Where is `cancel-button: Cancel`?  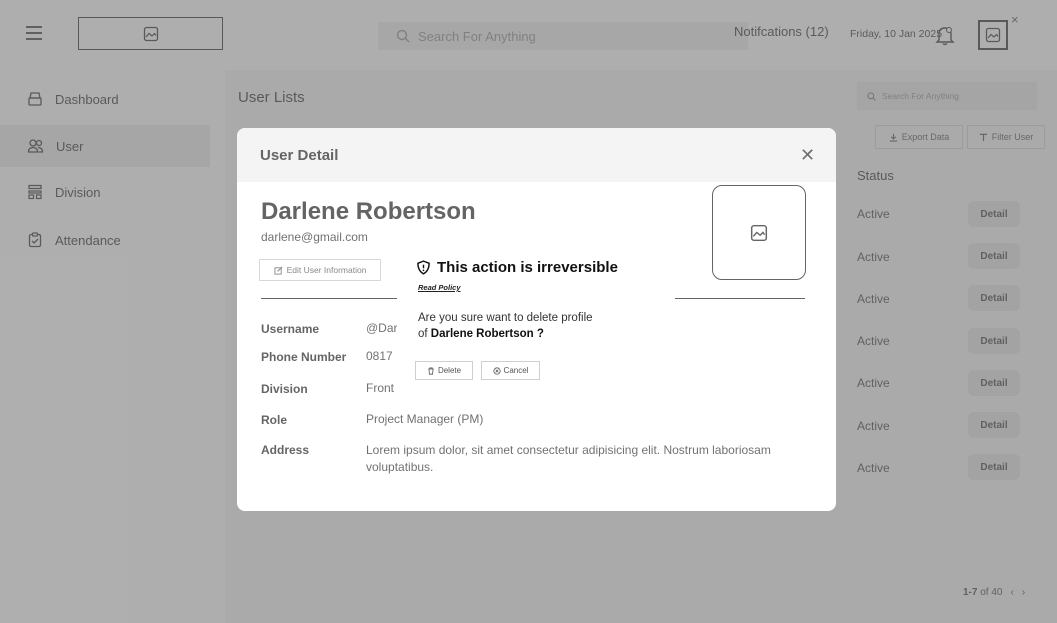 cancel-button: Cancel is located at coordinates (510, 370).